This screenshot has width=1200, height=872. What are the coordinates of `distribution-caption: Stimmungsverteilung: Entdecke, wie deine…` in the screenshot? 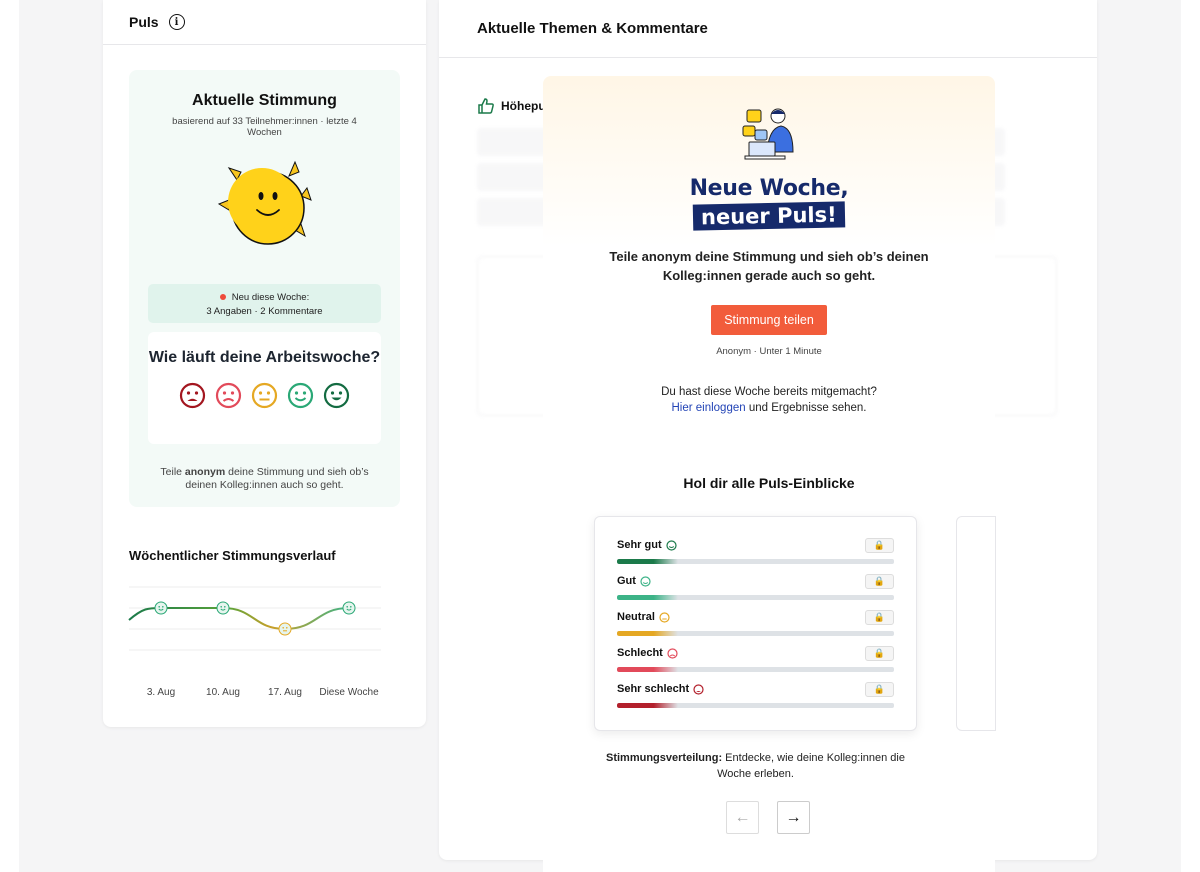 It's located at (755, 766).